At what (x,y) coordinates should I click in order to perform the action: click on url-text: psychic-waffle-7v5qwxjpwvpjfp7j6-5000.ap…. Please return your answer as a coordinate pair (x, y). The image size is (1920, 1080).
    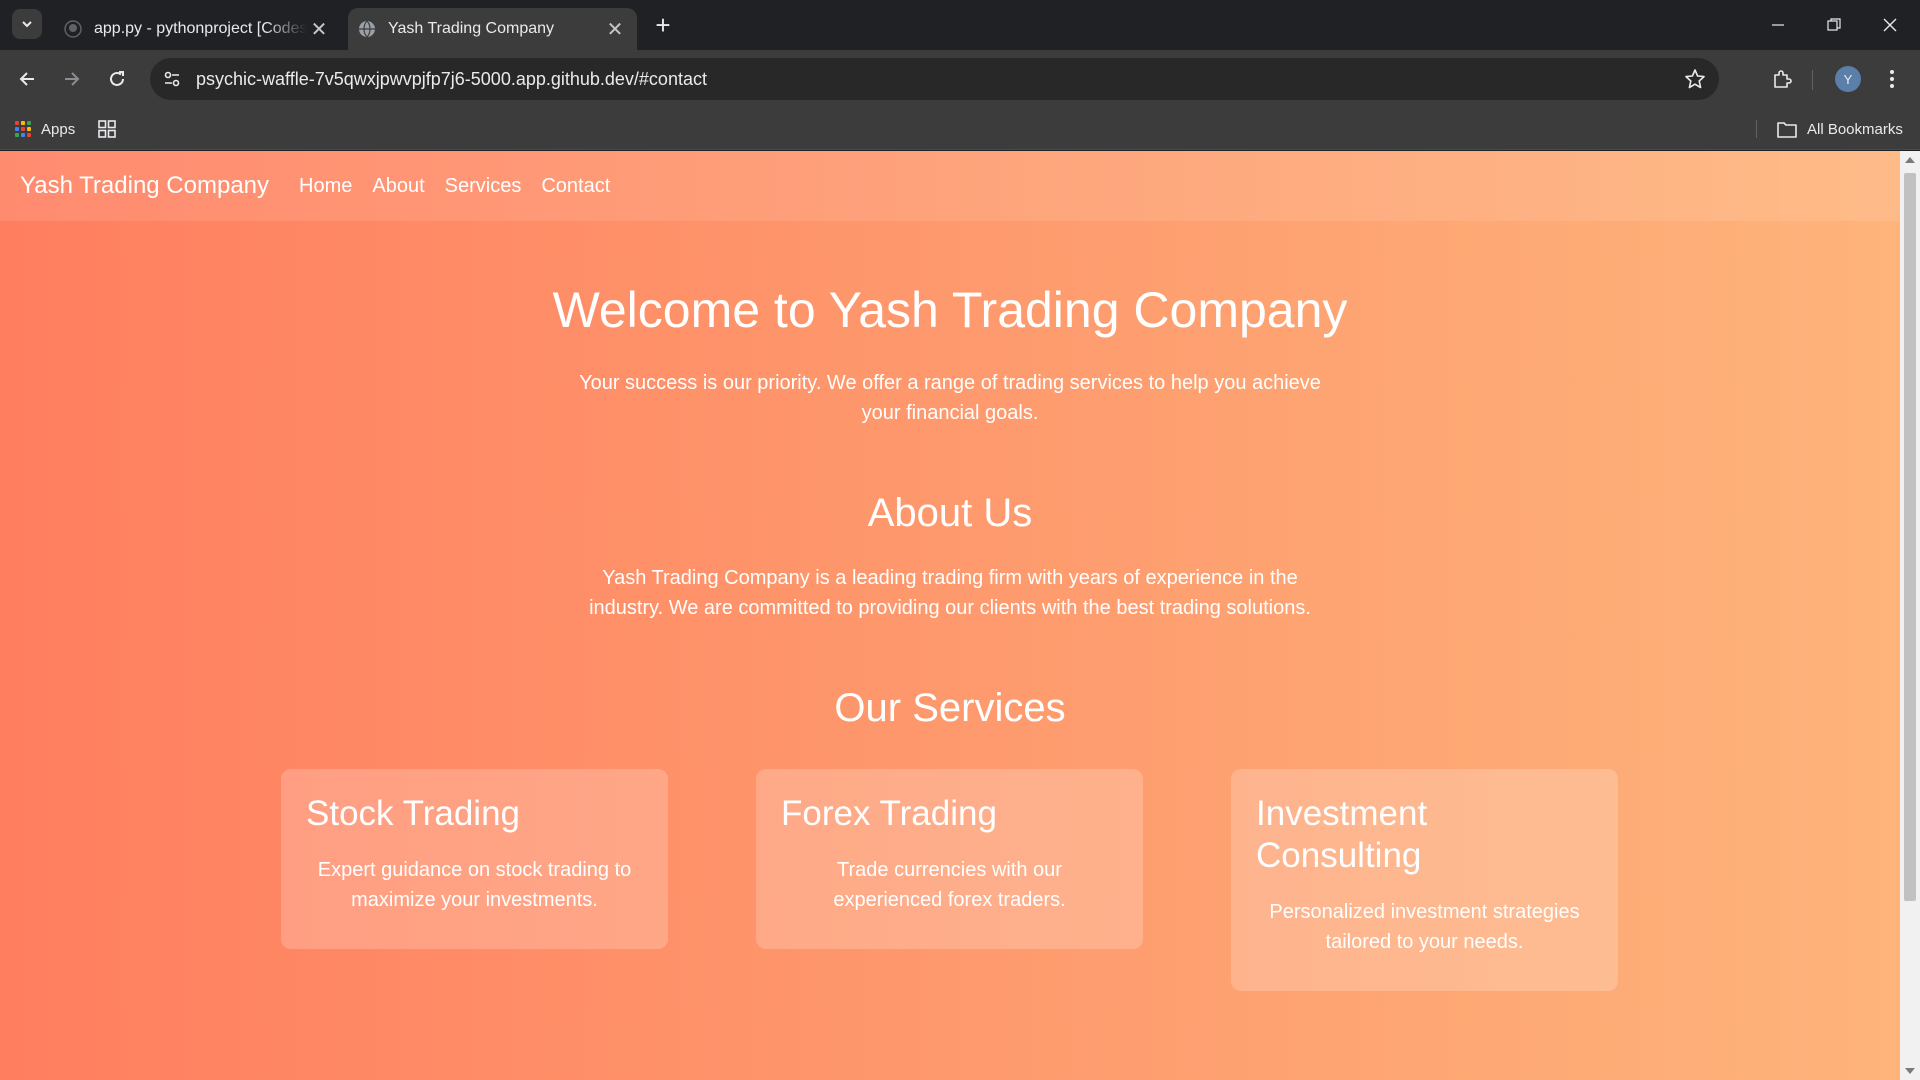
    Looking at the image, I should click on (451, 79).